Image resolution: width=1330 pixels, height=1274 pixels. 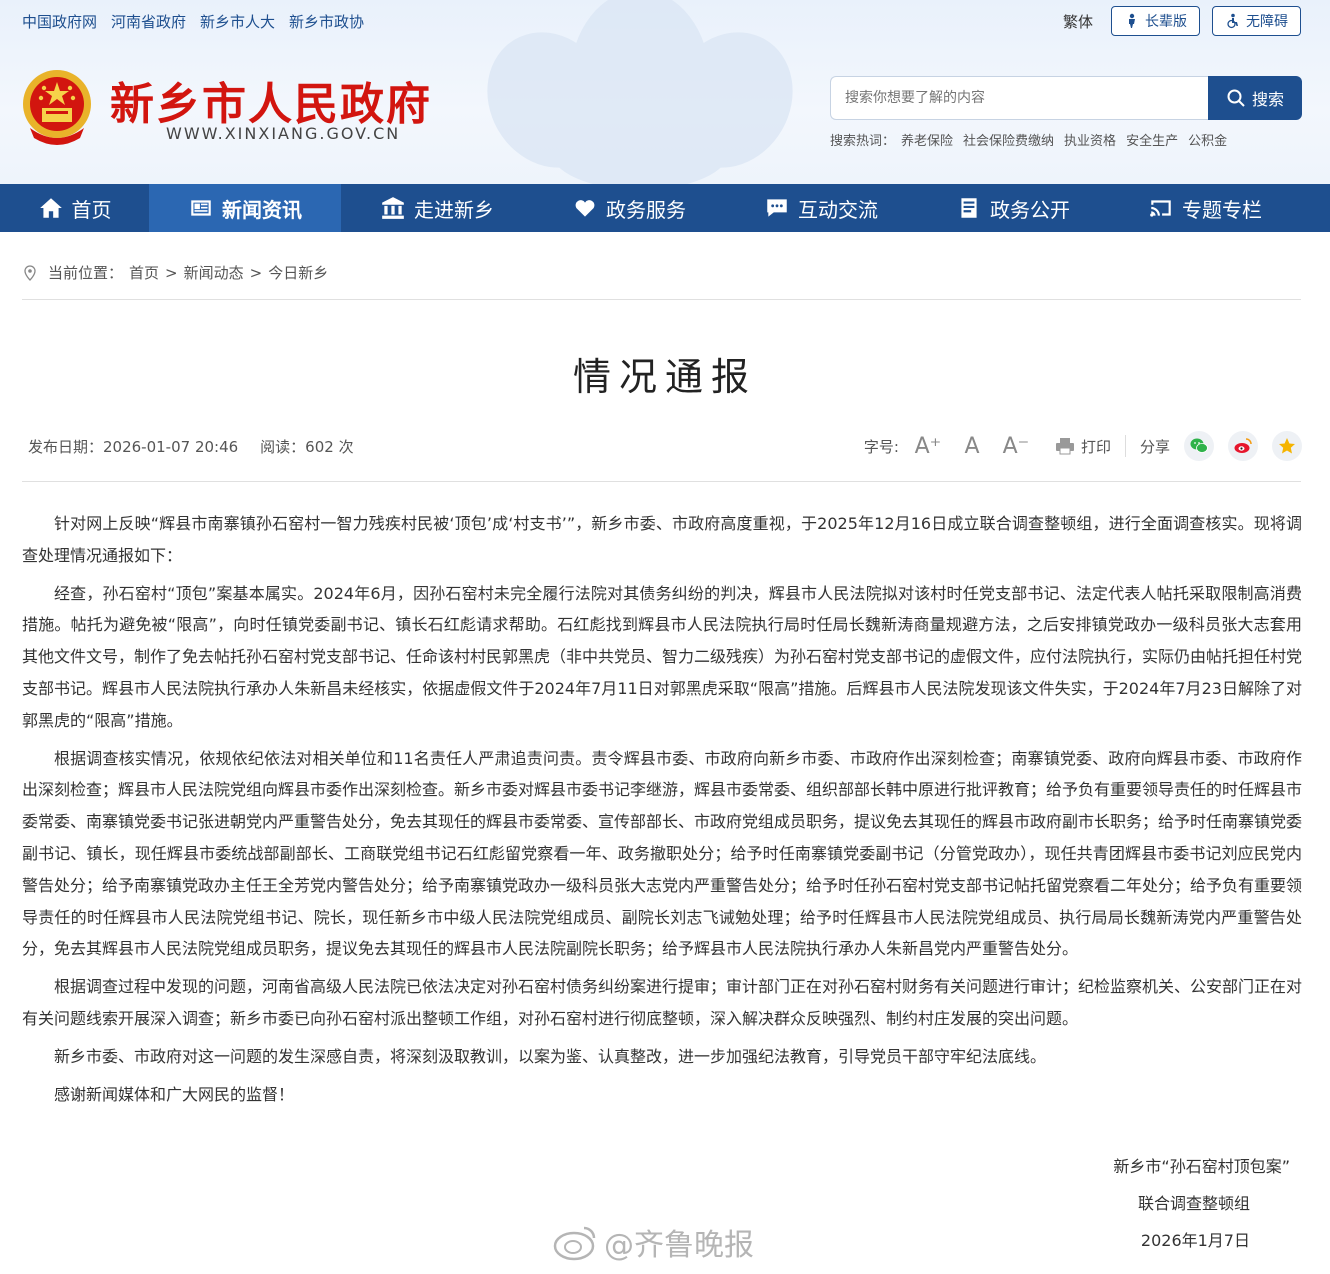 What do you see at coordinates (585, 208) in the screenshot?
I see `heart-hand-icon` at bounding box center [585, 208].